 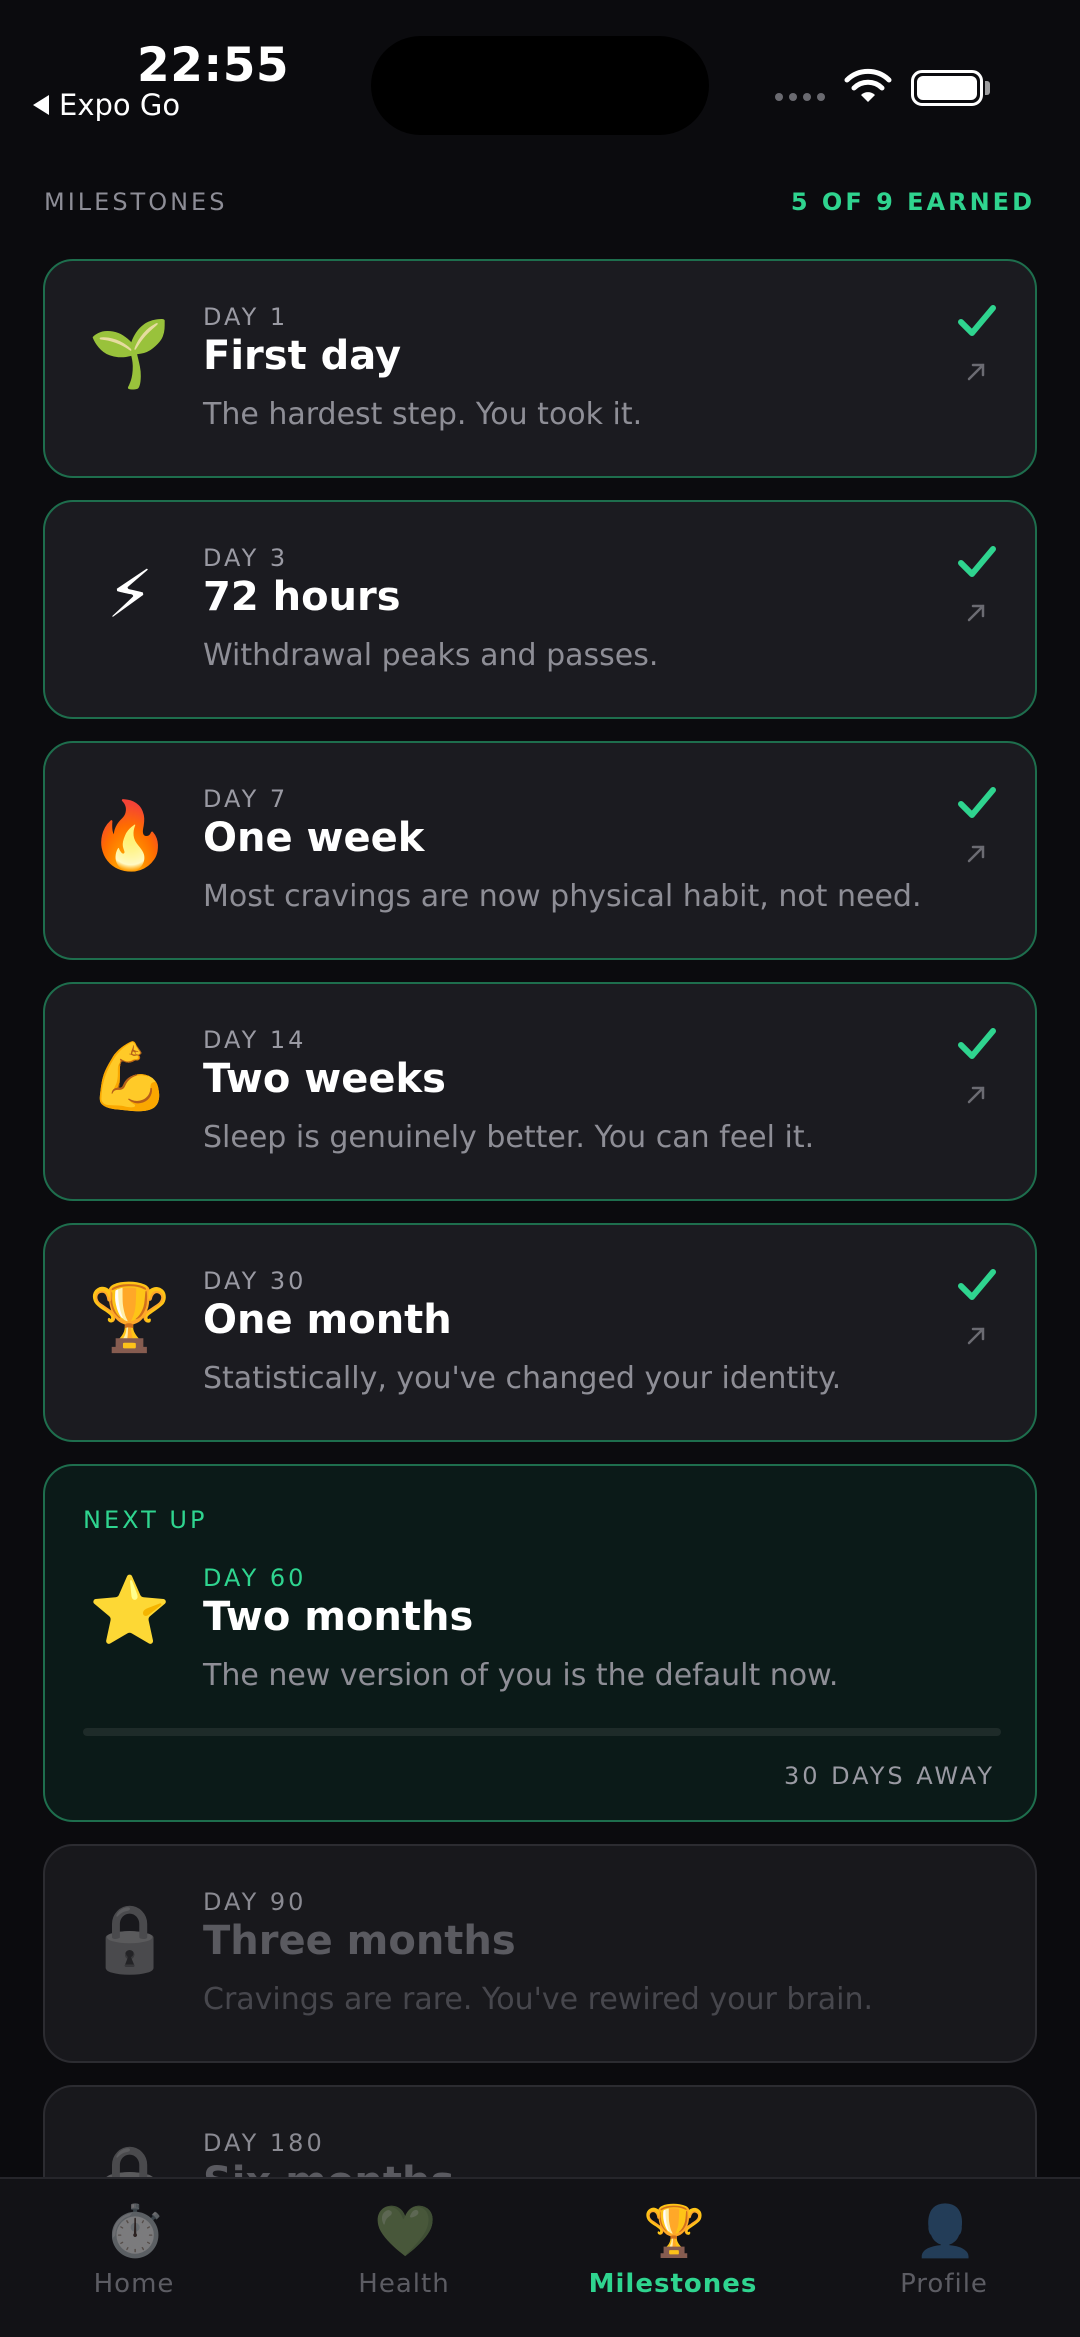 I want to click on status-time: 22:55, so click(x=213, y=65).